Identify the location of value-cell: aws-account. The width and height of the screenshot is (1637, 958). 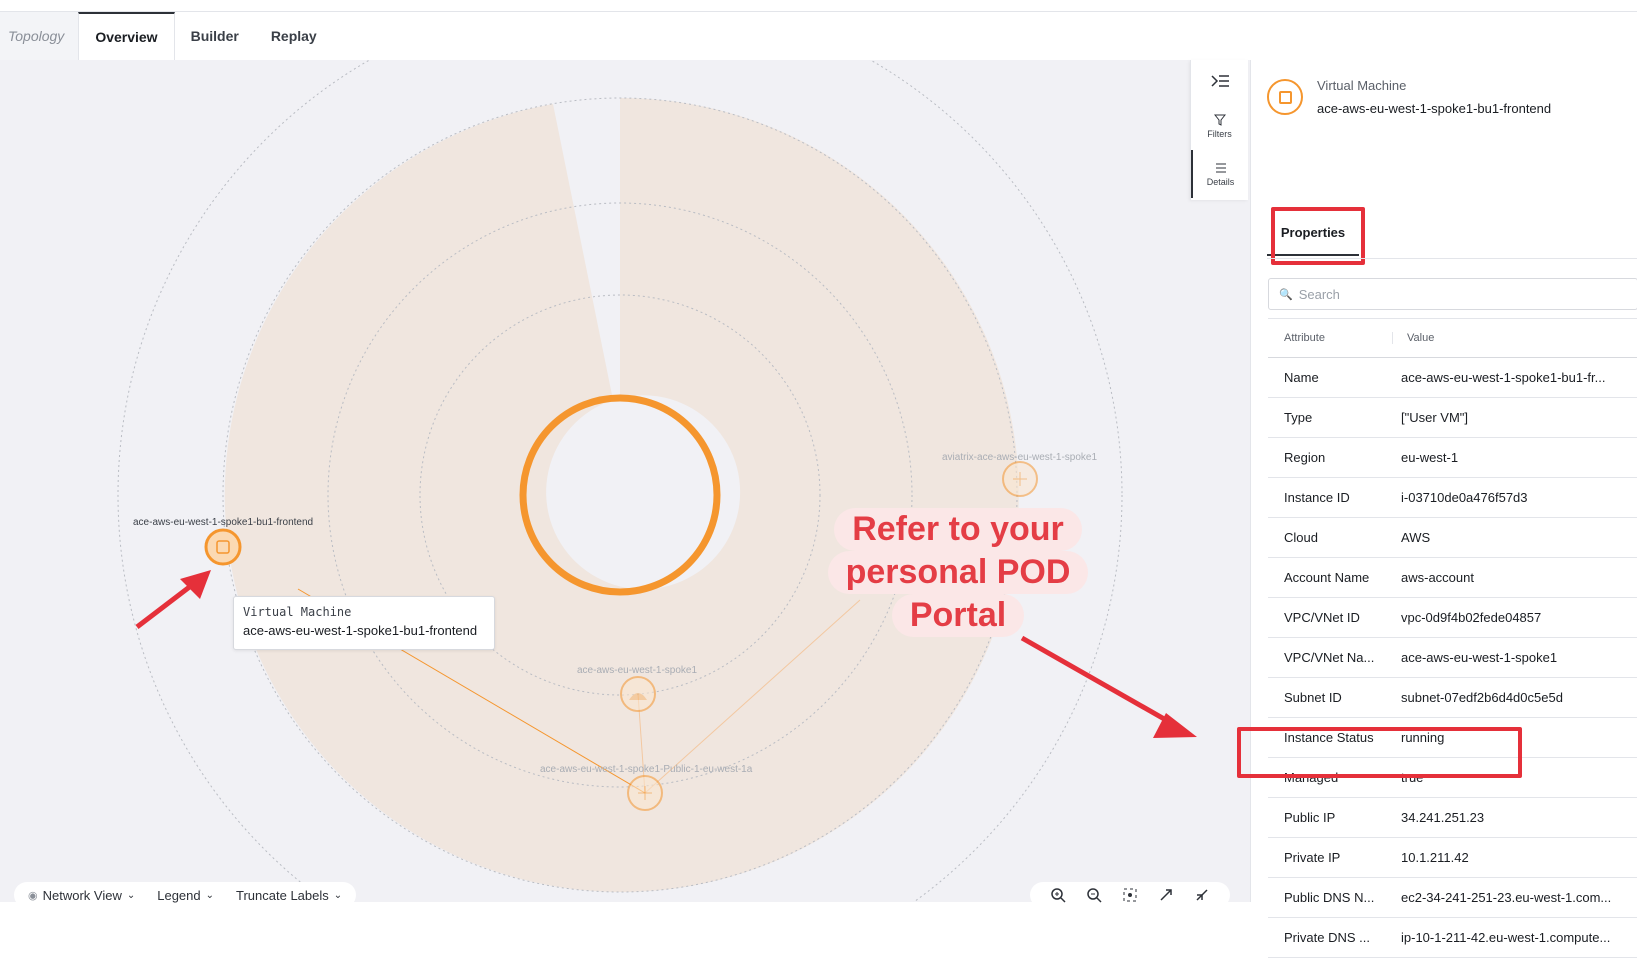
(1437, 577).